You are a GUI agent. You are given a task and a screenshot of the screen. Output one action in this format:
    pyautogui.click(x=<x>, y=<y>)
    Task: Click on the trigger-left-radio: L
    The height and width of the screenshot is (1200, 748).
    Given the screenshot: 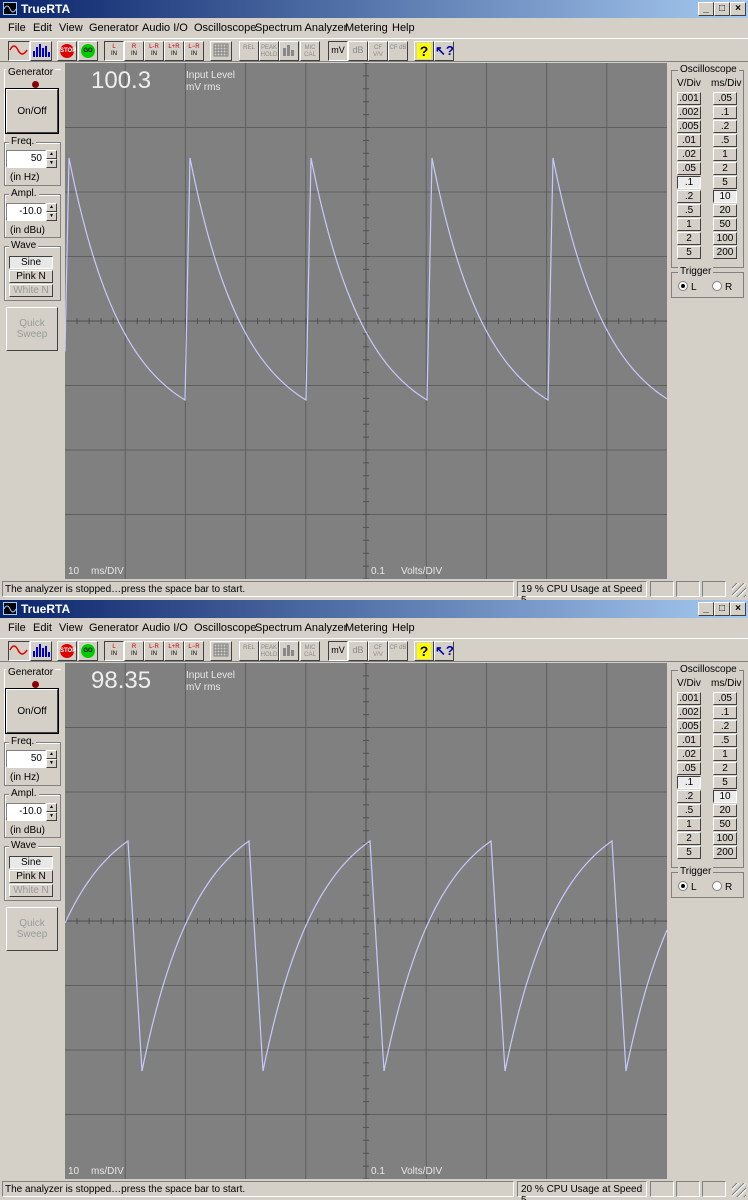 What is the action you would take?
    pyautogui.click(x=687, y=887)
    